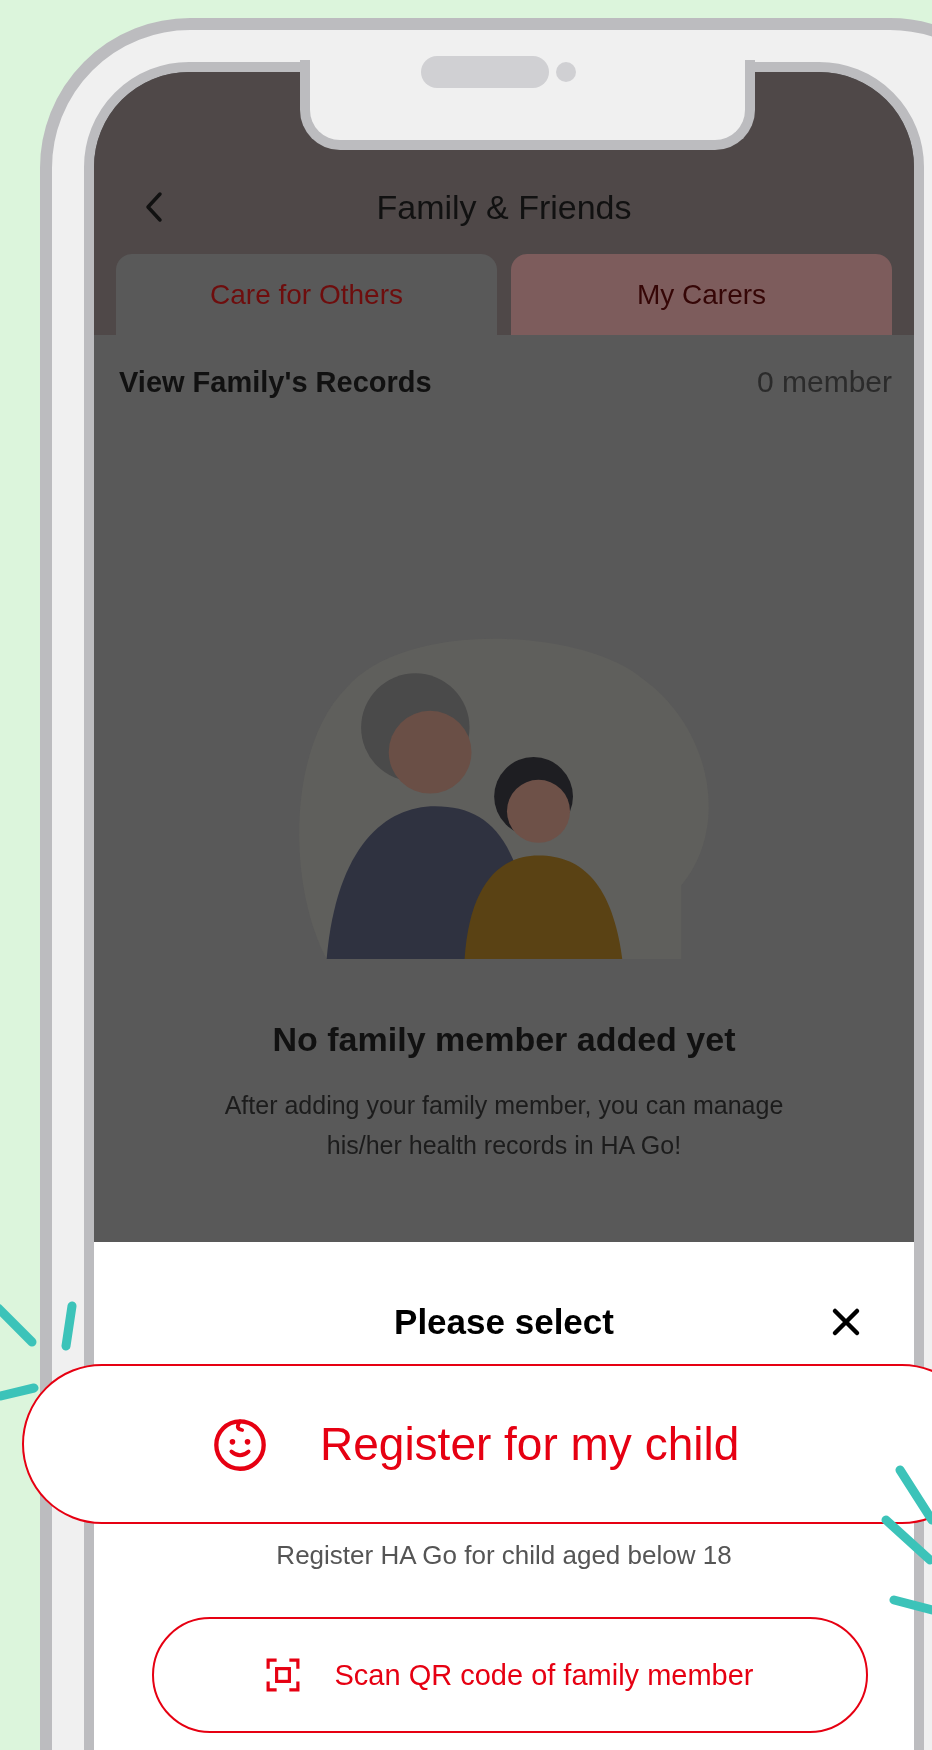 Image resolution: width=932 pixels, height=1750 pixels. What do you see at coordinates (504, 1039) in the screenshot?
I see `empty-state-title: No family member added yet` at bounding box center [504, 1039].